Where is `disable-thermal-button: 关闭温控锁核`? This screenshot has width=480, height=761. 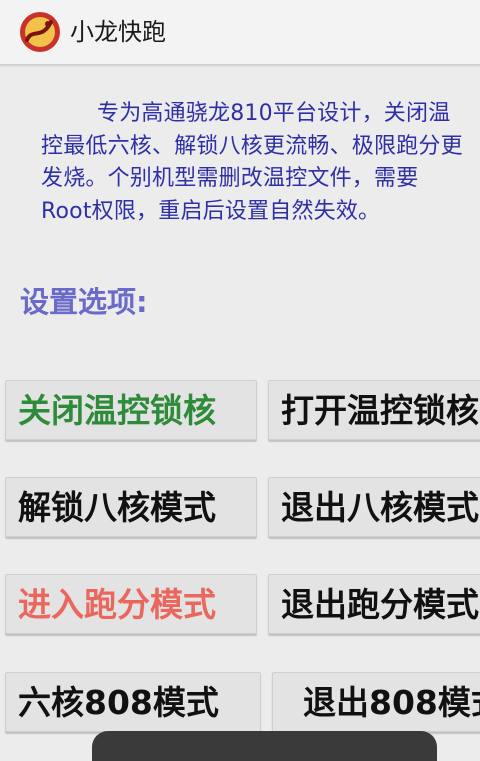 disable-thermal-button: 关闭温控锁核 is located at coordinates (131, 410).